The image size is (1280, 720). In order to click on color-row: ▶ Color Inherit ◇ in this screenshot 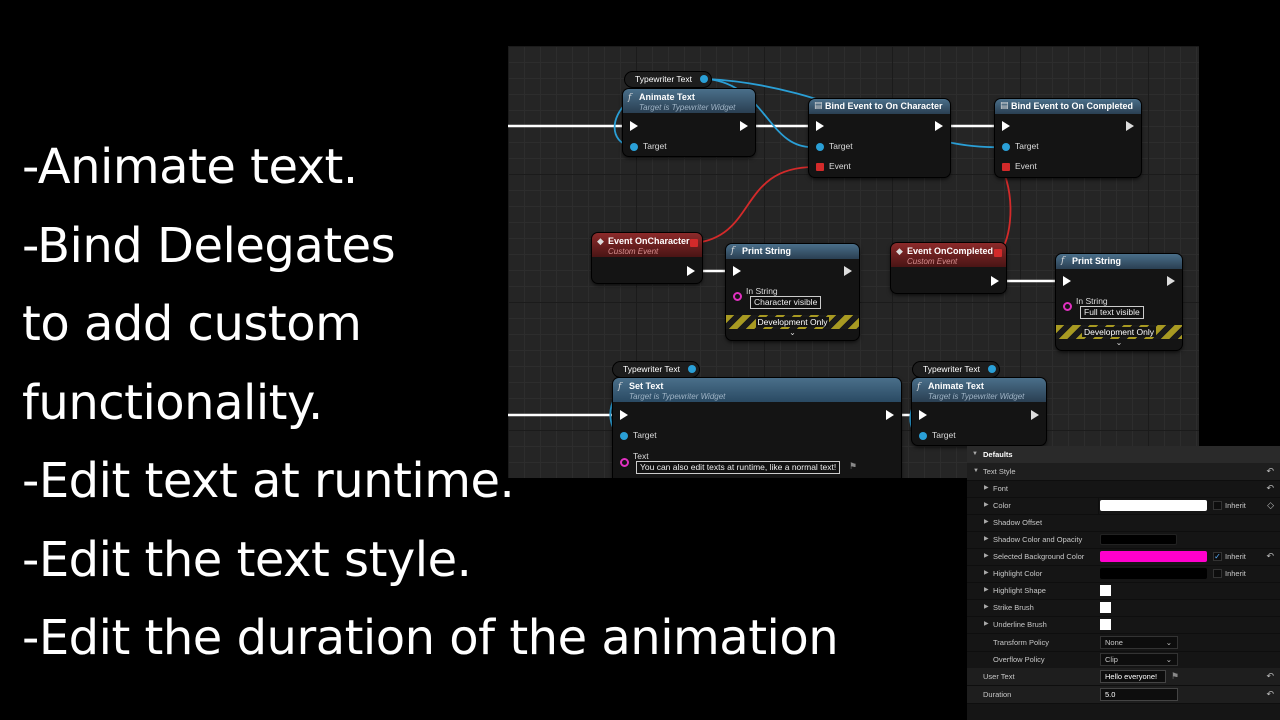, I will do `click(1123, 506)`.